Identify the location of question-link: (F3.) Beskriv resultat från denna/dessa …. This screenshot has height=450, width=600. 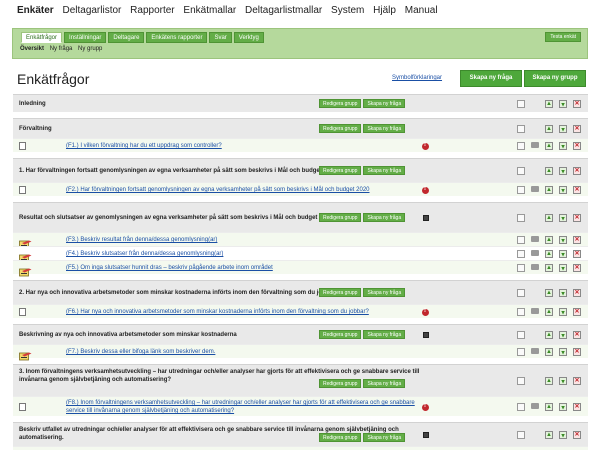
(243, 240).